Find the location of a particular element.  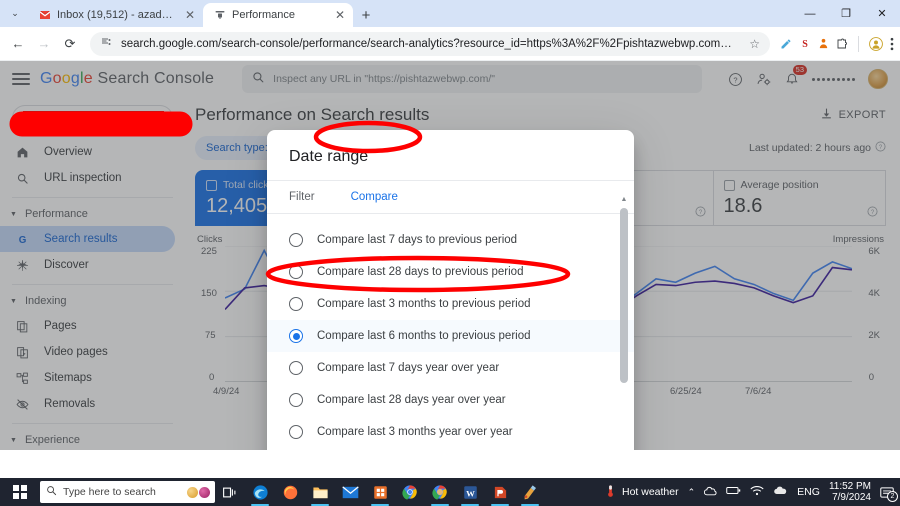

option-compare-last-3-months-previous-period: Compare last 3 months to previous period is located at coordinates (450, 304).